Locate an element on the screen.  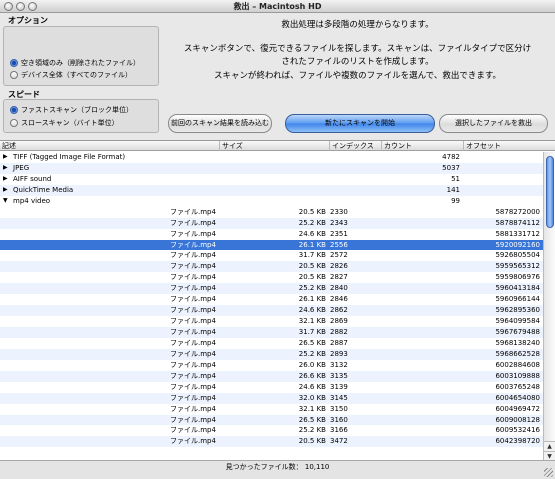
file-offset: 5960966144 is located at coordinates (517, 299).